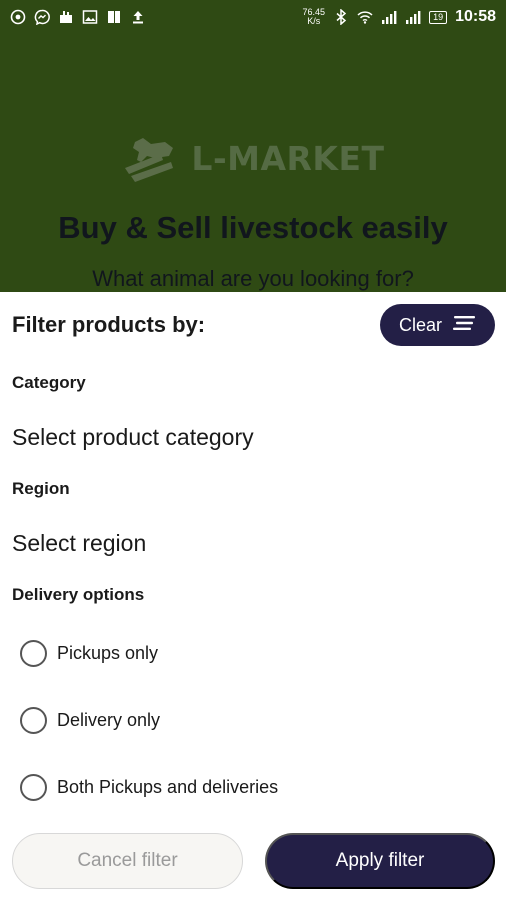  What do you see at coordinates (314, 21) in the screenshot?
I see `network-speed-unit: K/s` at bounding box center [314, 21].